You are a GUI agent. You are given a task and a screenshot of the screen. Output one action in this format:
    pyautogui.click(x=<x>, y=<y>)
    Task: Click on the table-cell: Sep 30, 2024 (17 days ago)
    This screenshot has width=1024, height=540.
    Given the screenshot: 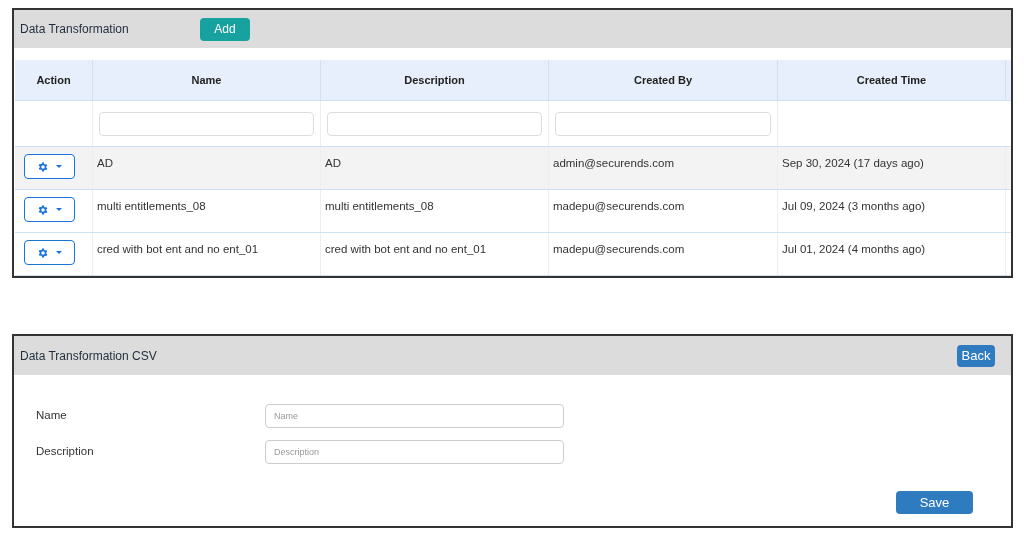 What is the action you would take?
    pyautogui.click(x=853, y=163)
    